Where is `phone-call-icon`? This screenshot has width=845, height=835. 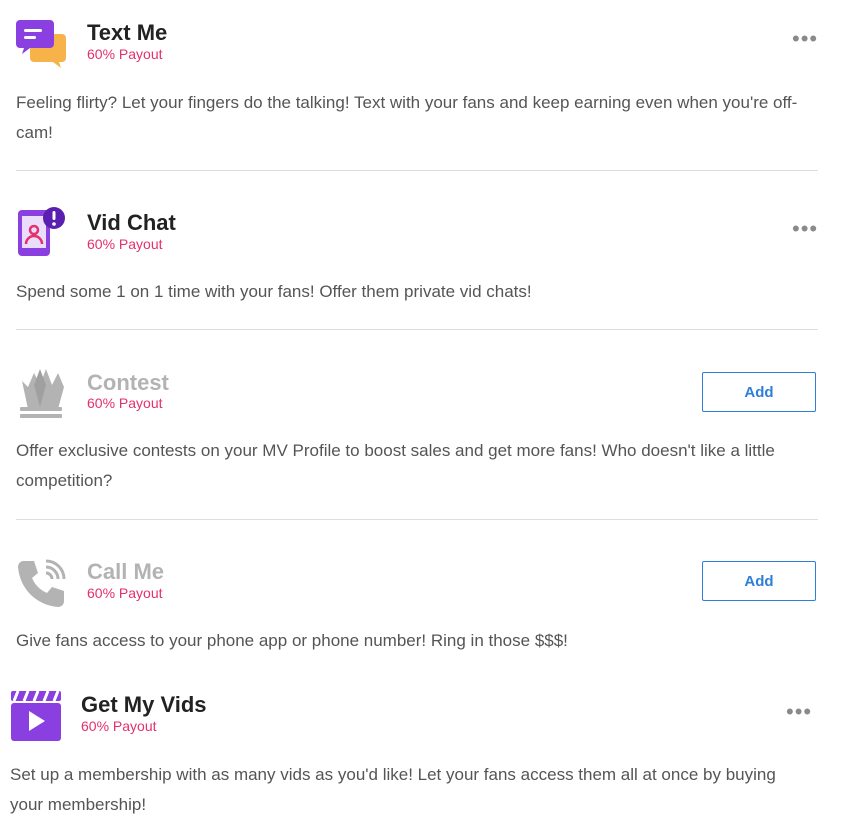
phone-call-icon is located at coordinates (41, 582).